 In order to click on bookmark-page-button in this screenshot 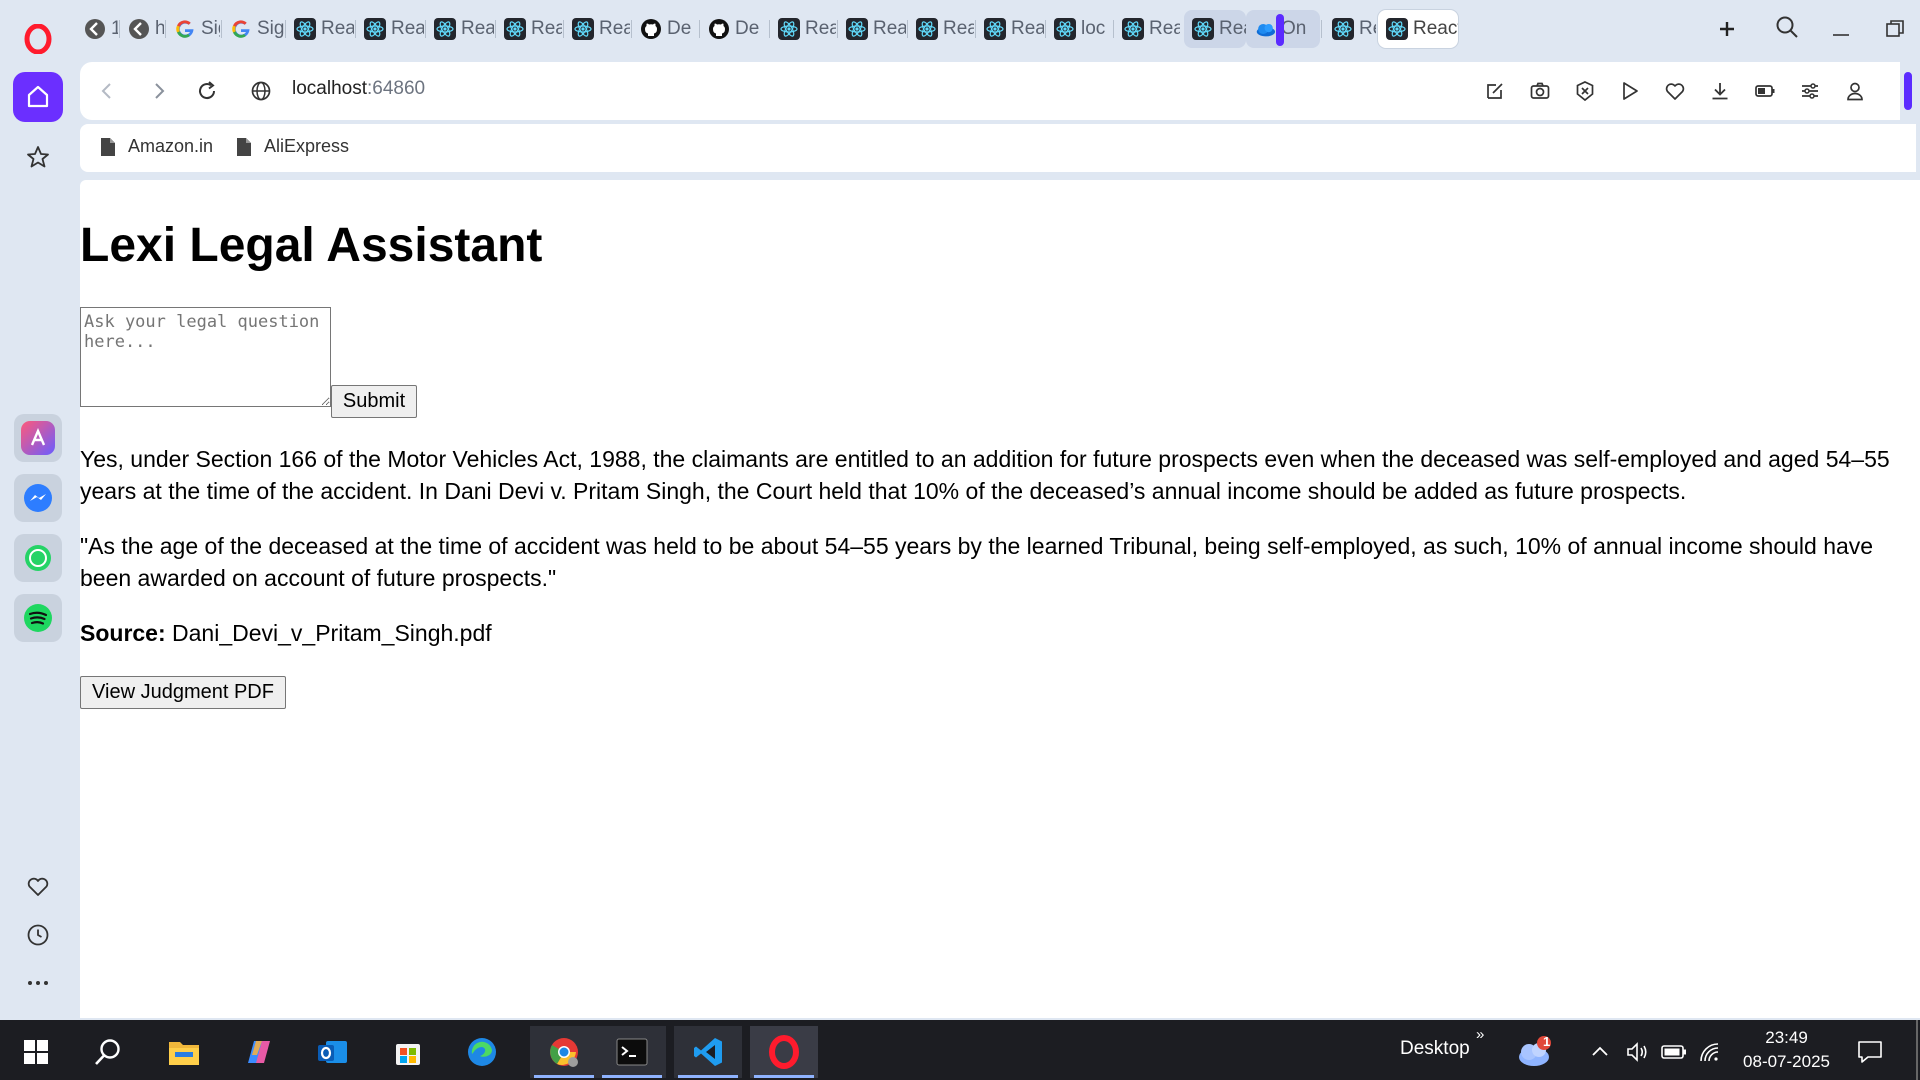, I will do `click(1675, 91)`.